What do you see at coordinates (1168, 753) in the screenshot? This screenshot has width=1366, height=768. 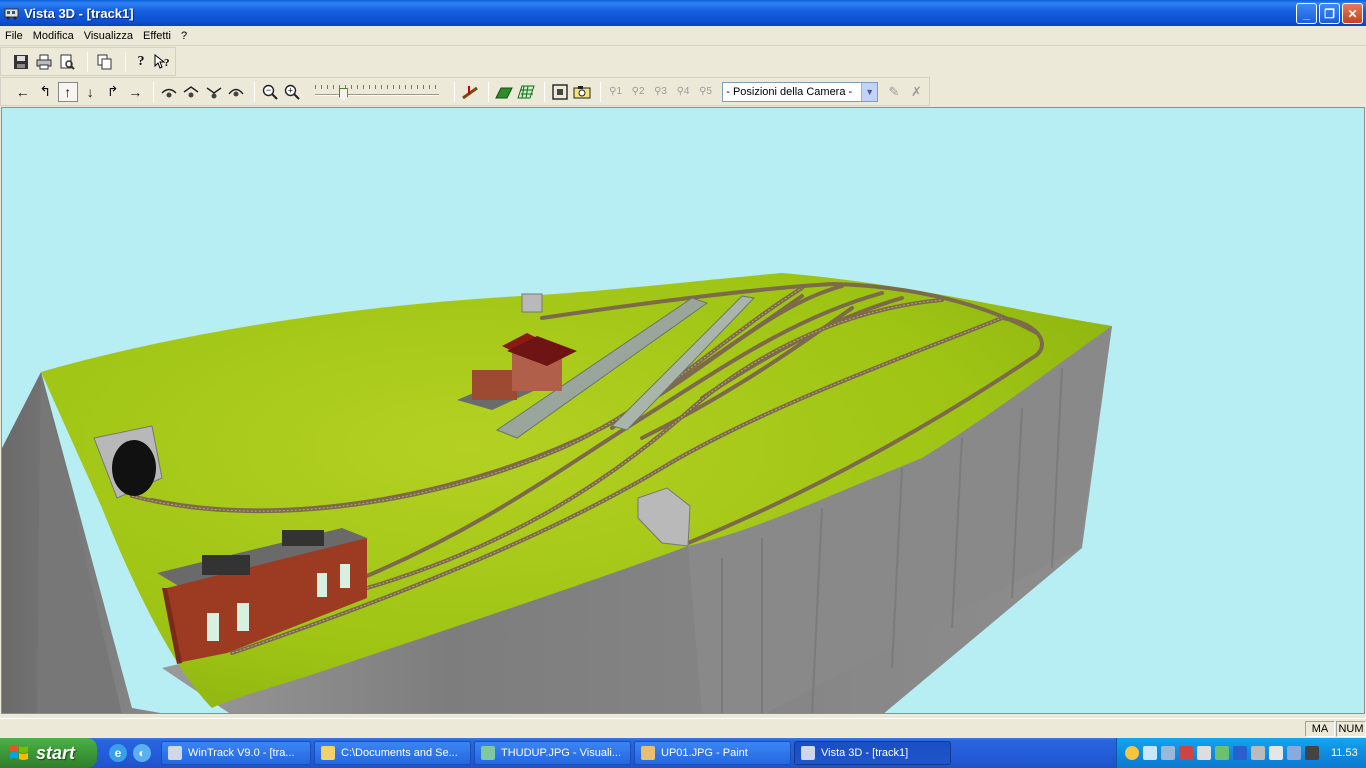 I see `monitor-icon` at bounding box center [1168, 753].